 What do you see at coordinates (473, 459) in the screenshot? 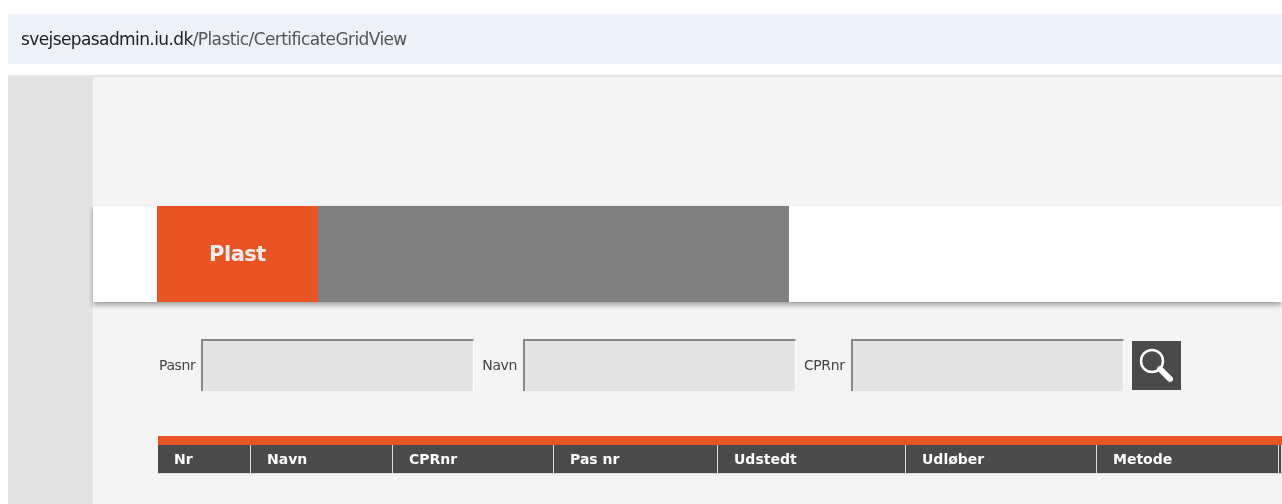
I see `column-header: CPRnr` at bounding box center [473, 459].